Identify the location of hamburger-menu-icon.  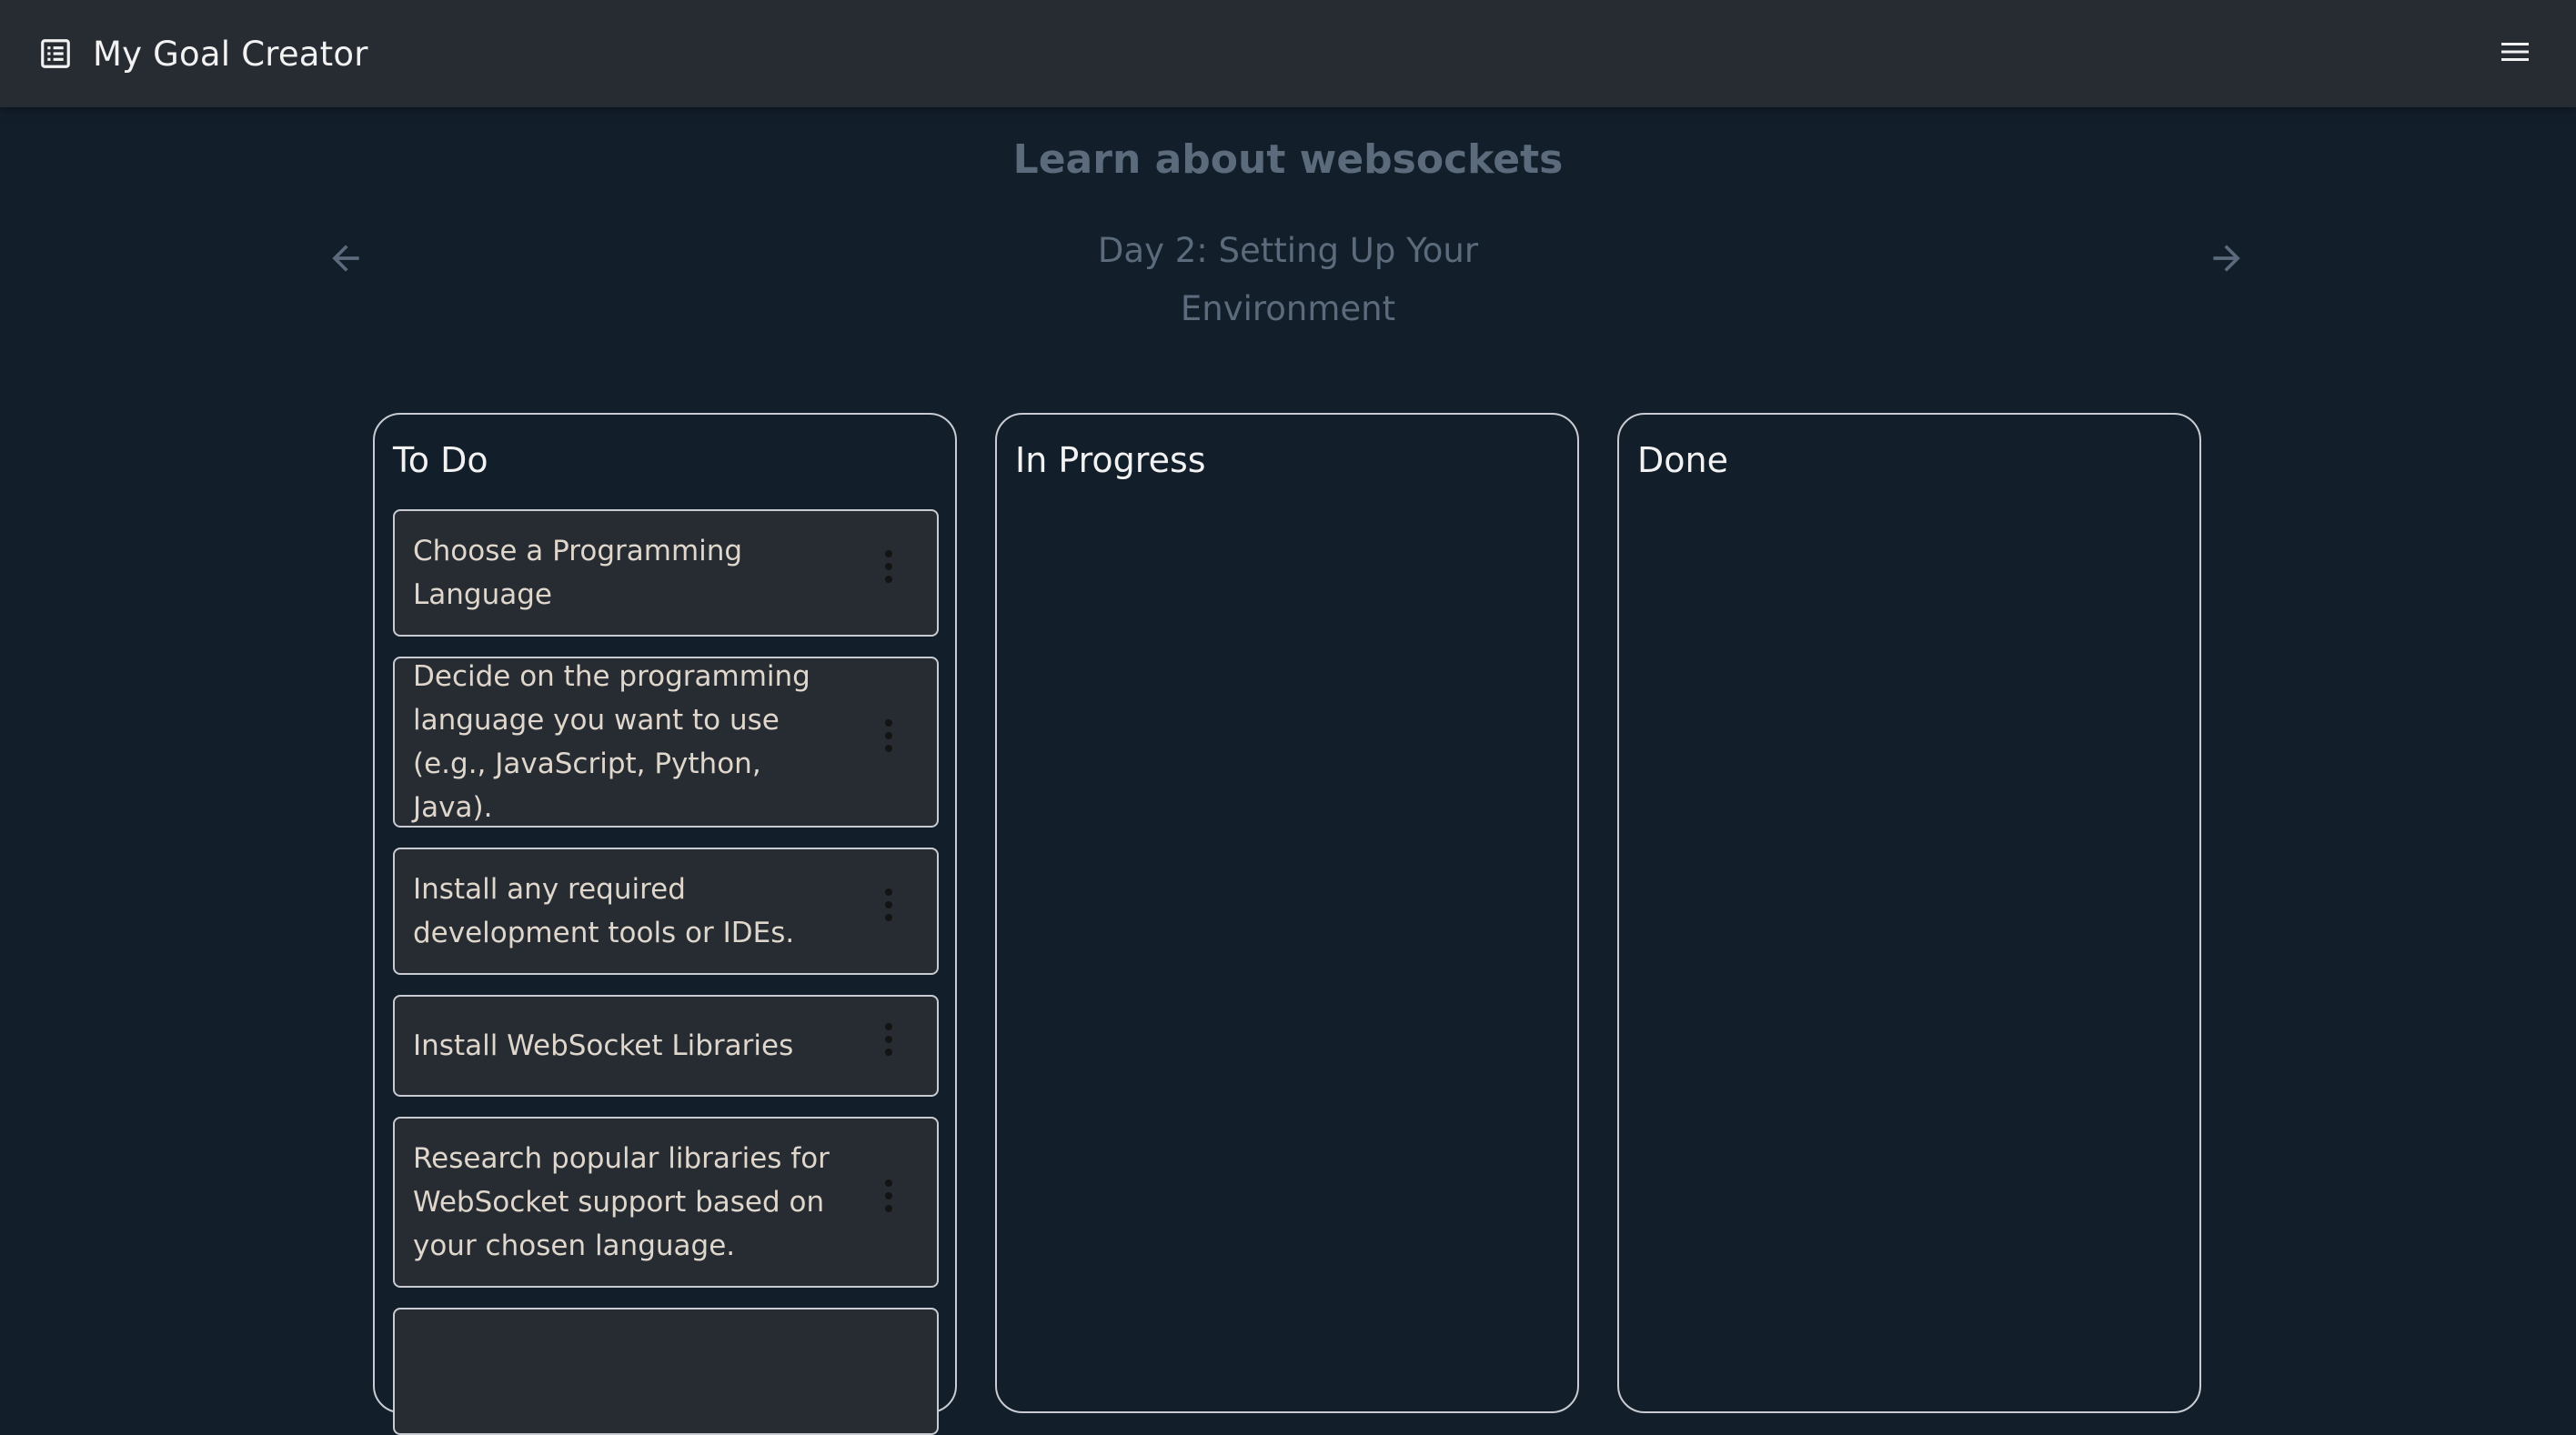
(2515, 54).